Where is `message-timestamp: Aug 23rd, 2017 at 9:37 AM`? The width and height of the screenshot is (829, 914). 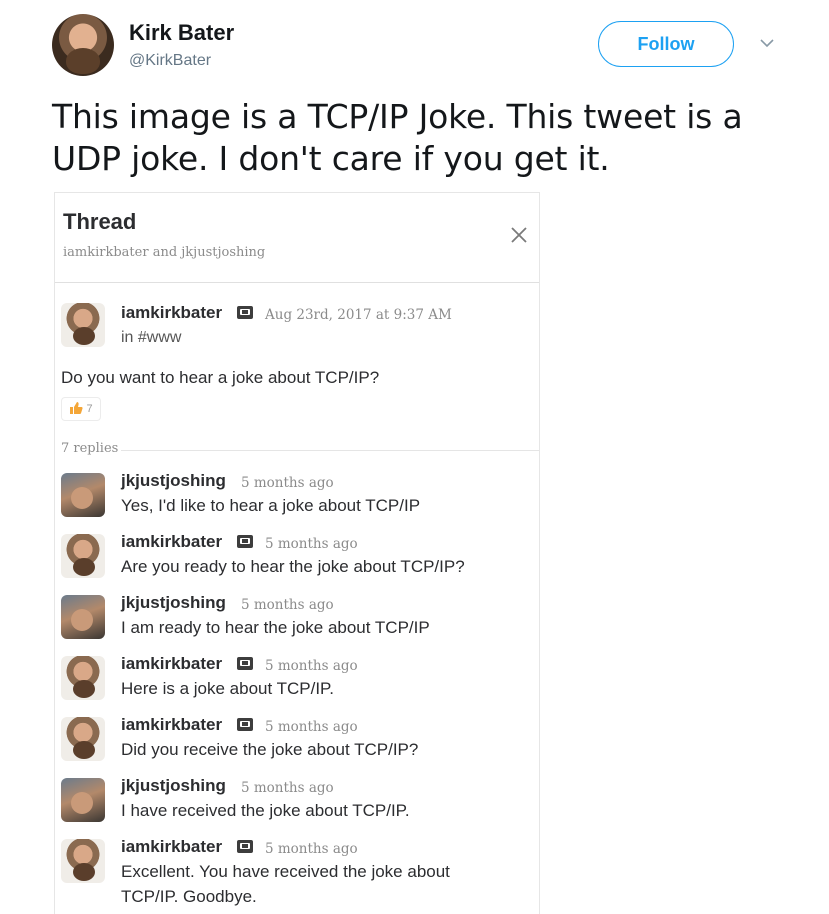 message-timestamp: Aug 23rd, 2017 at 9:37 AM is located at coordinates (358, 315).